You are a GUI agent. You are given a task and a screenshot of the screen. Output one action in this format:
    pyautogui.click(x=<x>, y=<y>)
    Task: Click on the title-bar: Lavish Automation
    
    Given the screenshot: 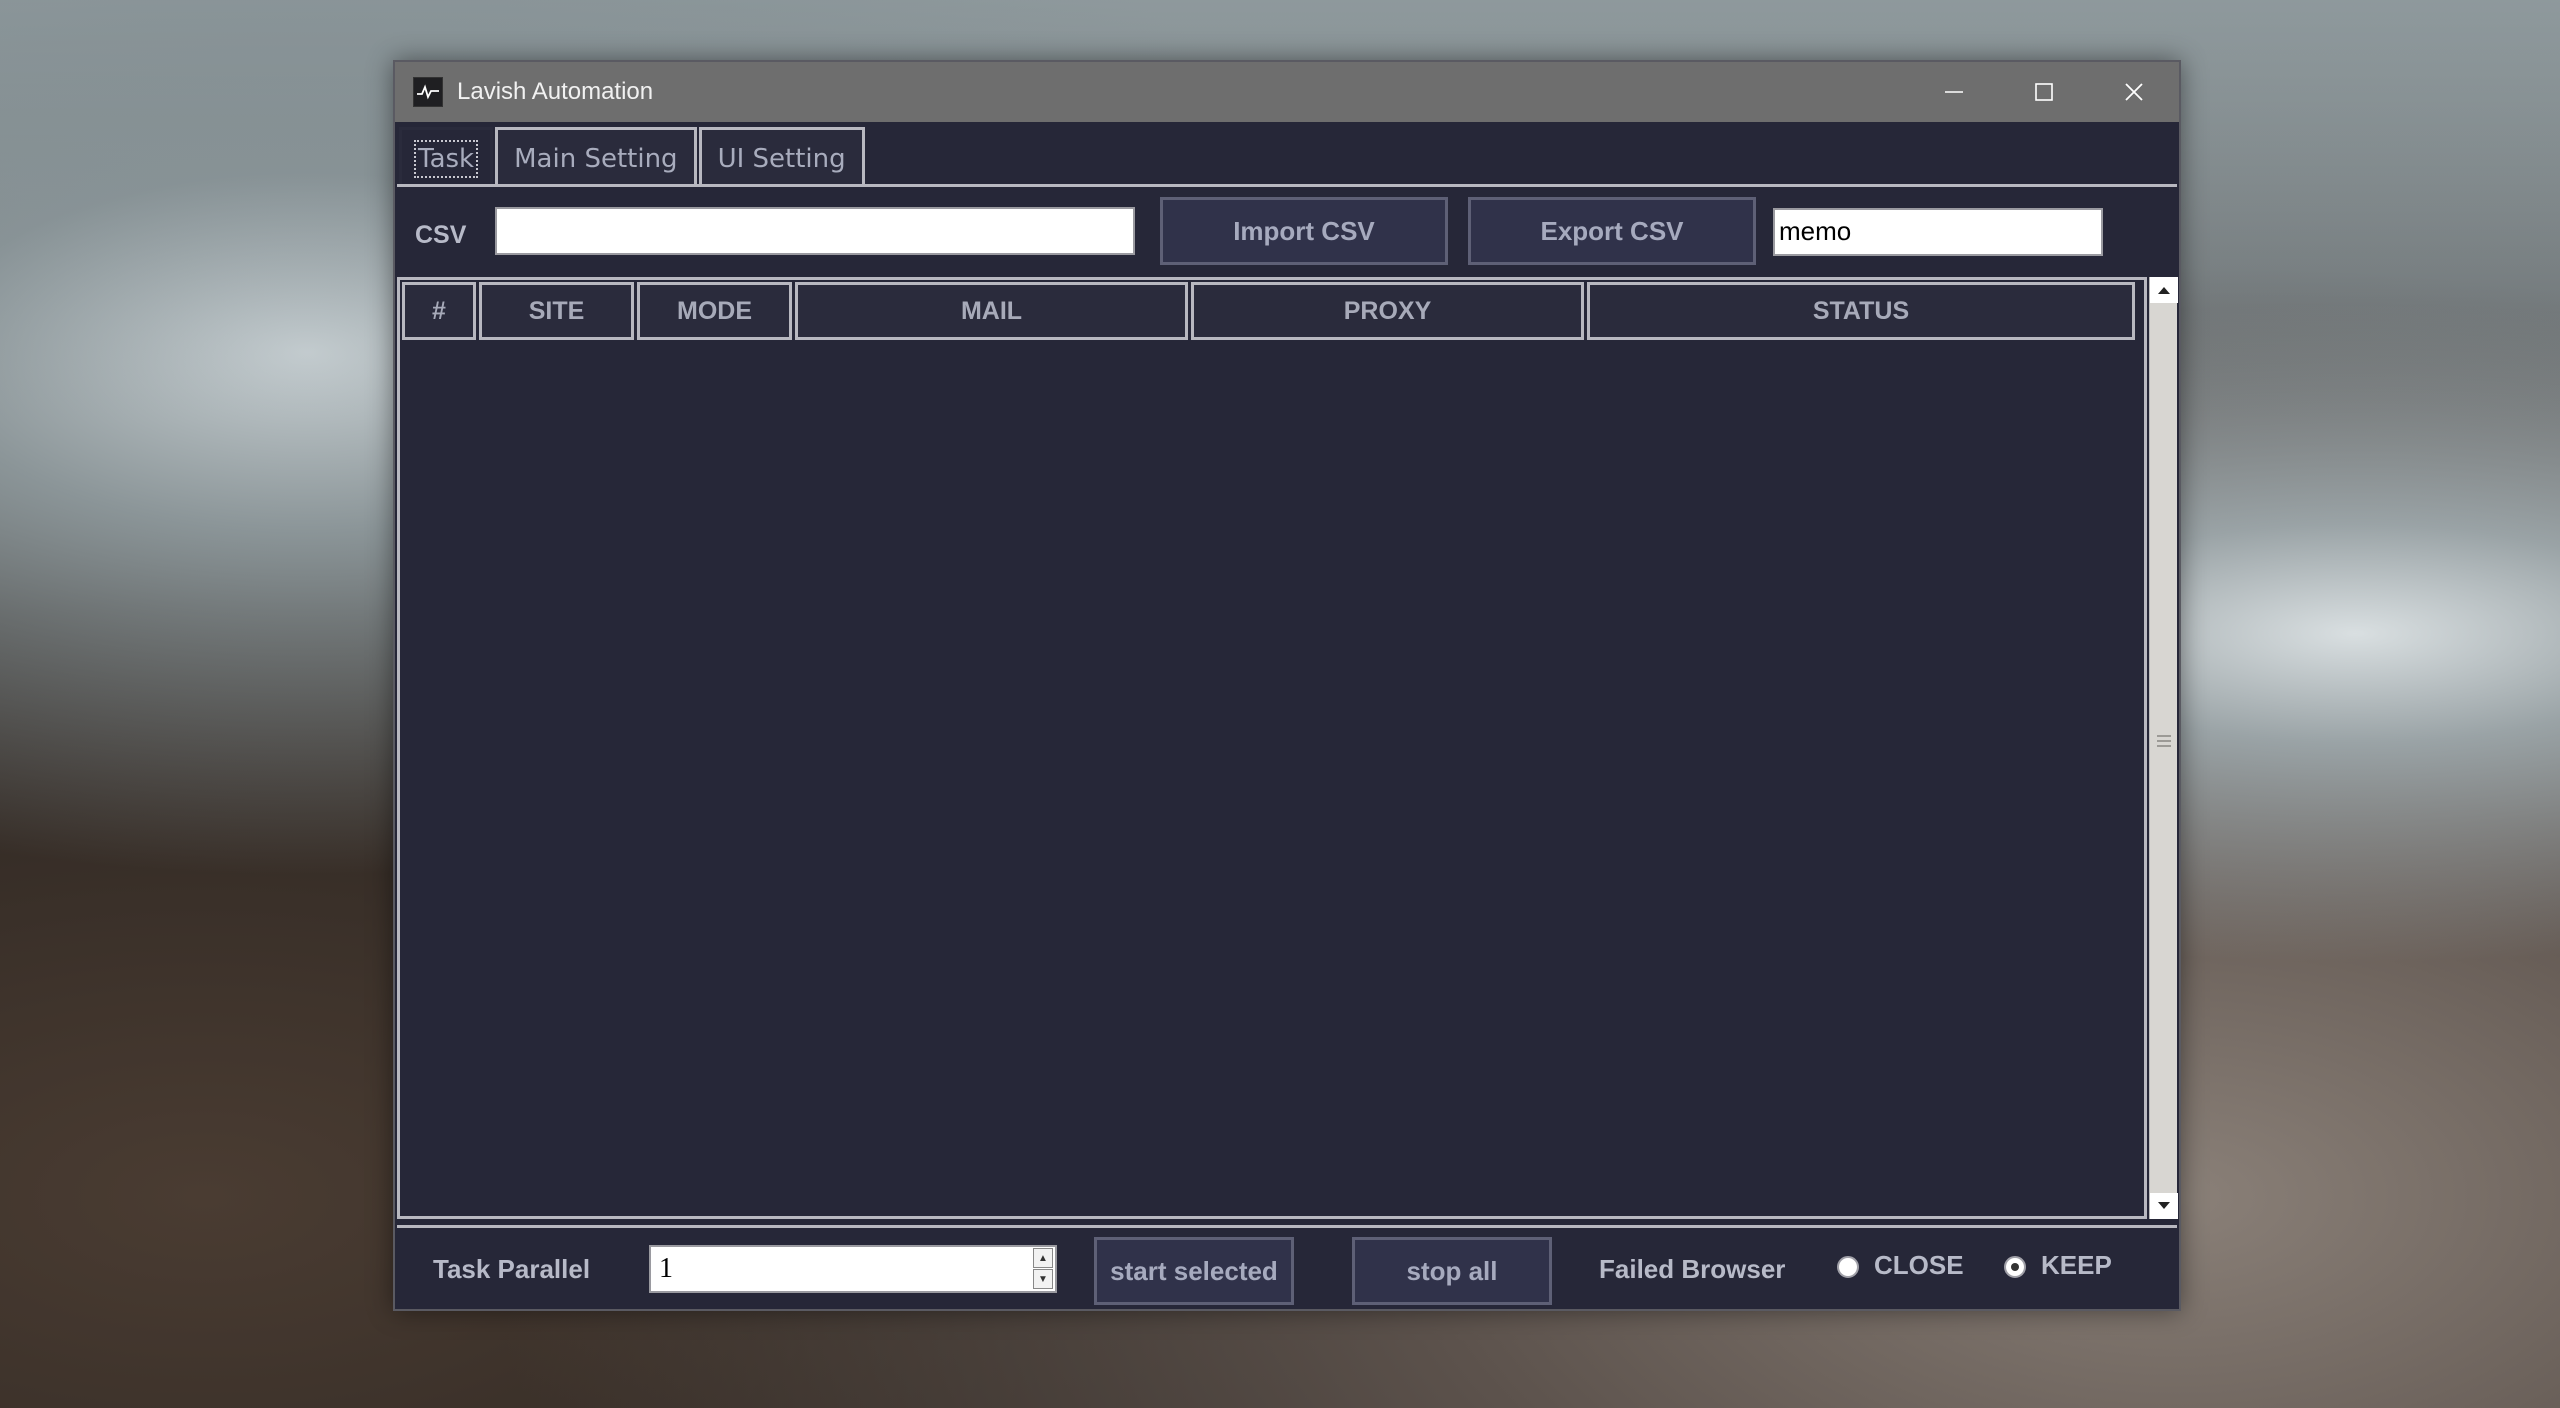 What is the action you would take?
    pyautogui.click(x=1287, y=92)
    